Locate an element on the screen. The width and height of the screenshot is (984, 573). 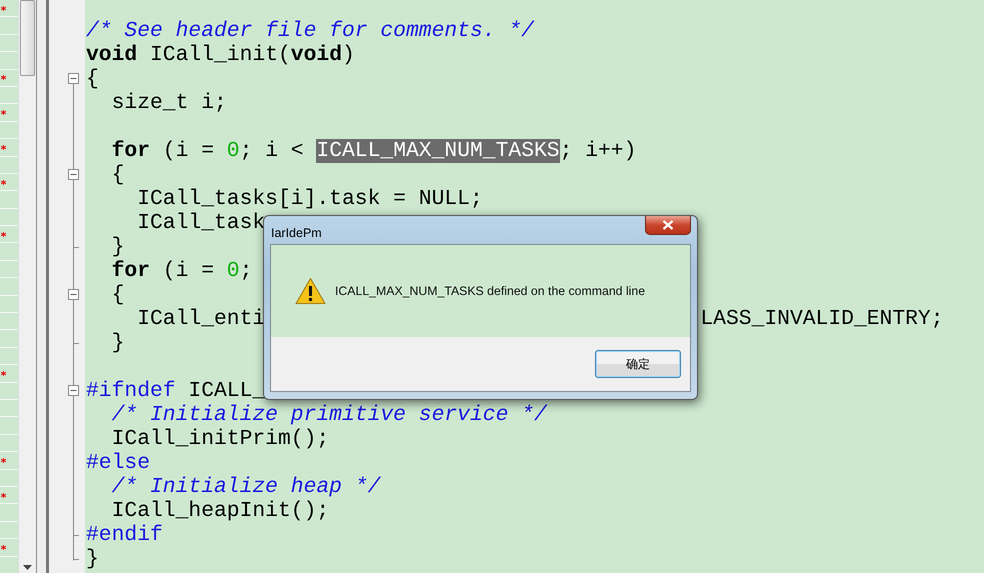
code-line: void ICall_init(void) is located at coordinates (220, 55).